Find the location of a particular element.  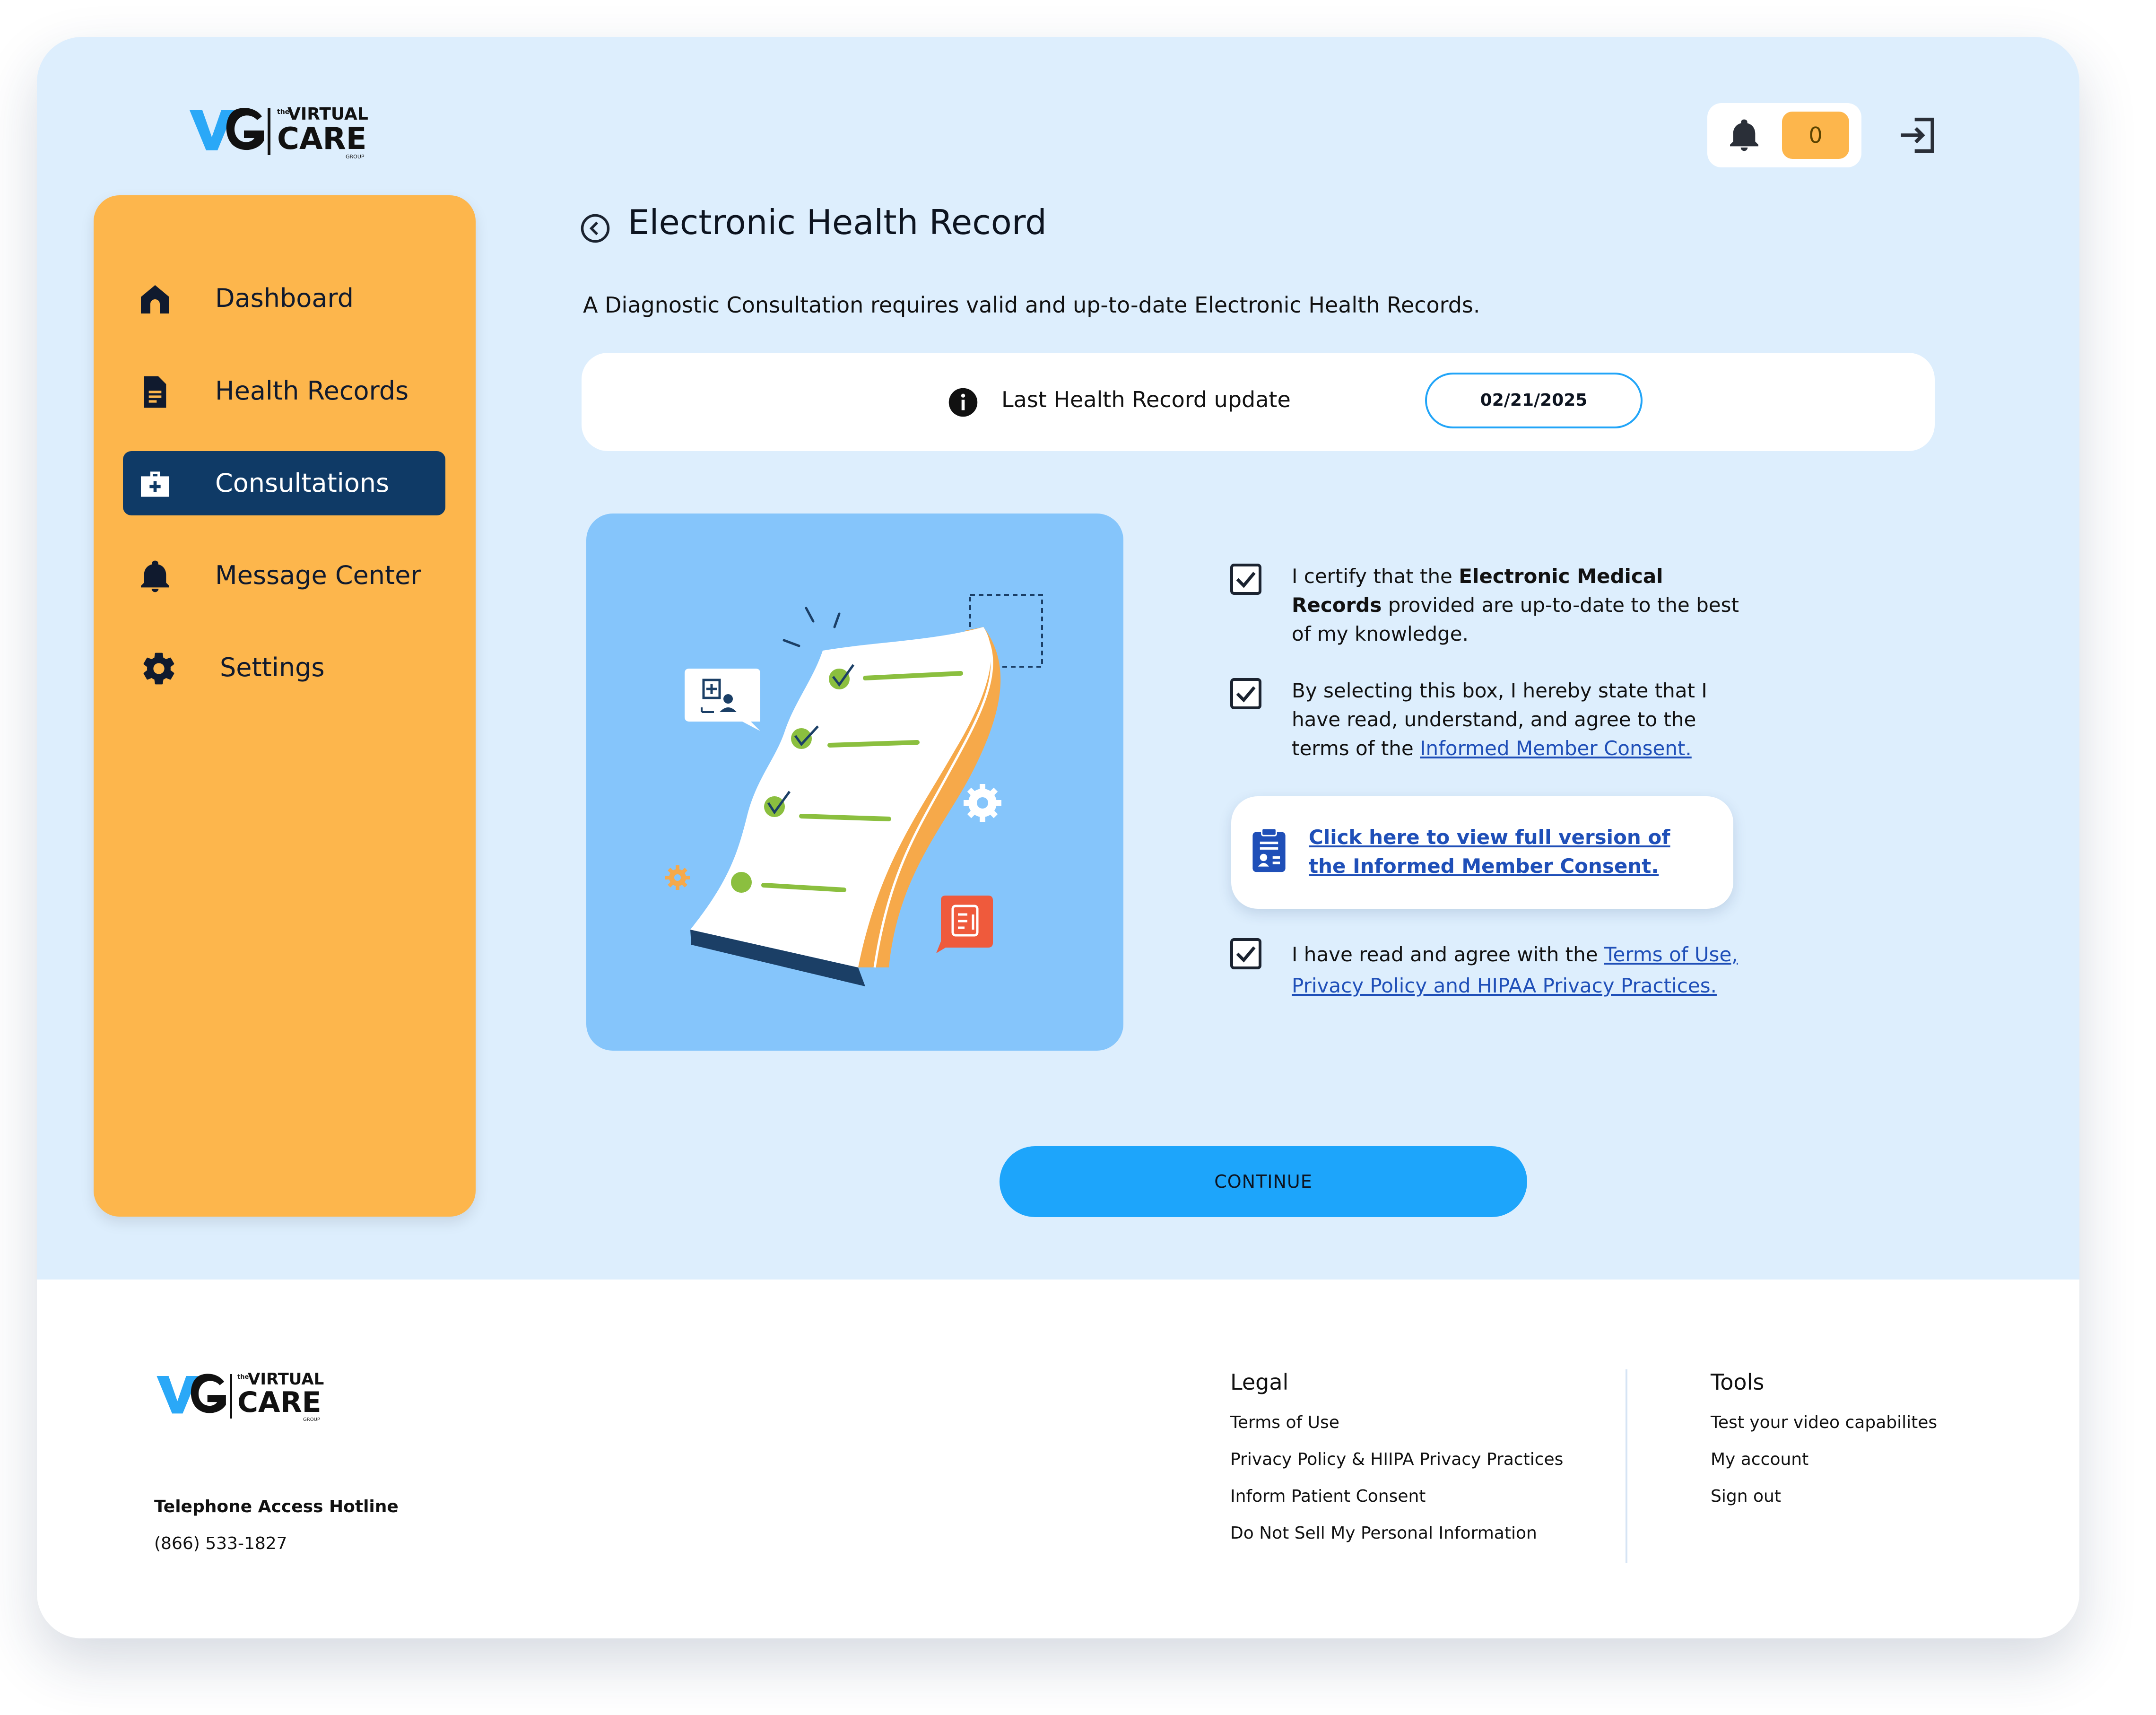

footer-link-test-video: Test your video capabilites is located at coordinates (1824, 1422).